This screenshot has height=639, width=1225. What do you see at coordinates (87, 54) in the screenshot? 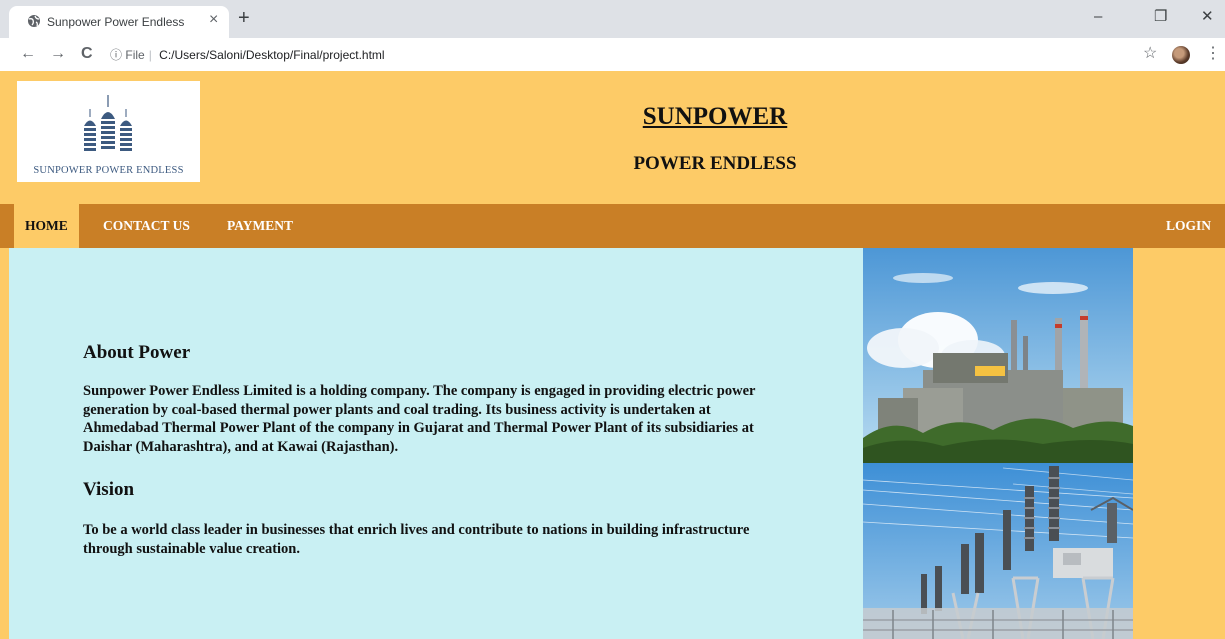
I see `reload-button: C` at bounding box center [87, 54].